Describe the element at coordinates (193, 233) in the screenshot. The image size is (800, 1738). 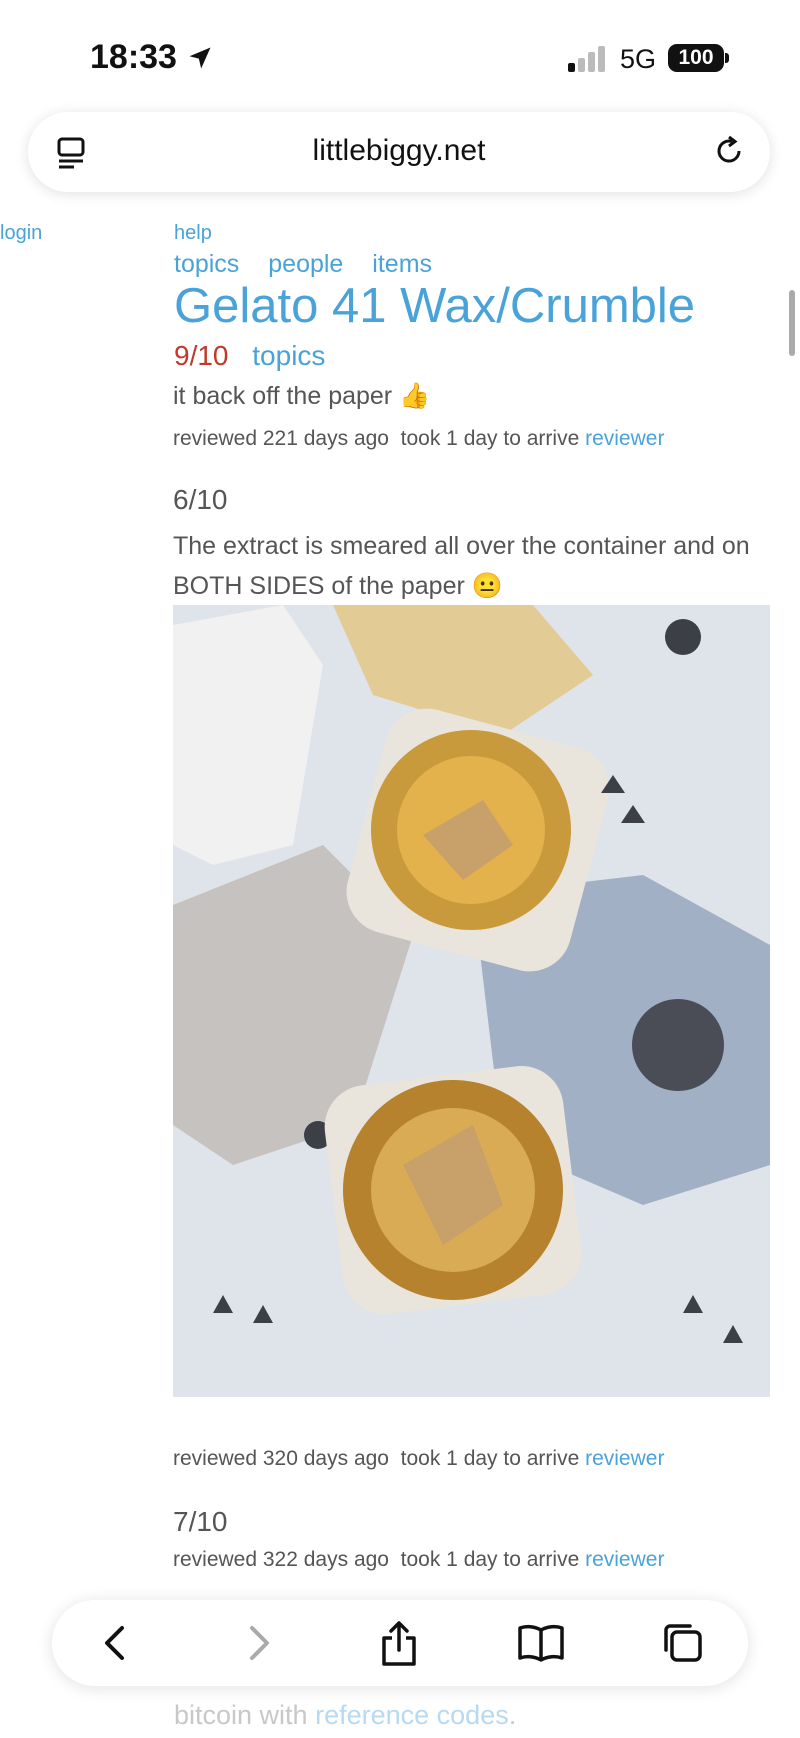
I see `help-link: help` at that location.